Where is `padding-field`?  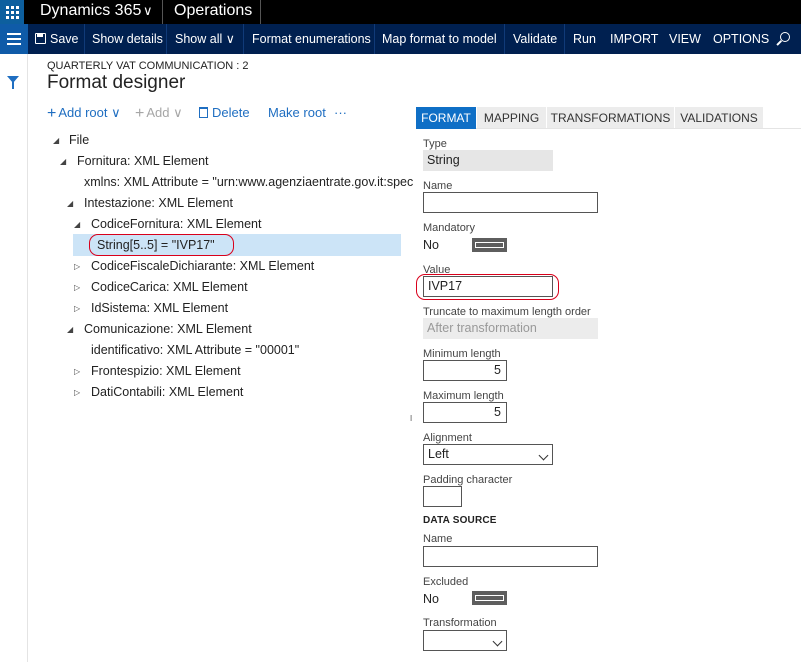 padding-field is located at coordinates (442, 496).